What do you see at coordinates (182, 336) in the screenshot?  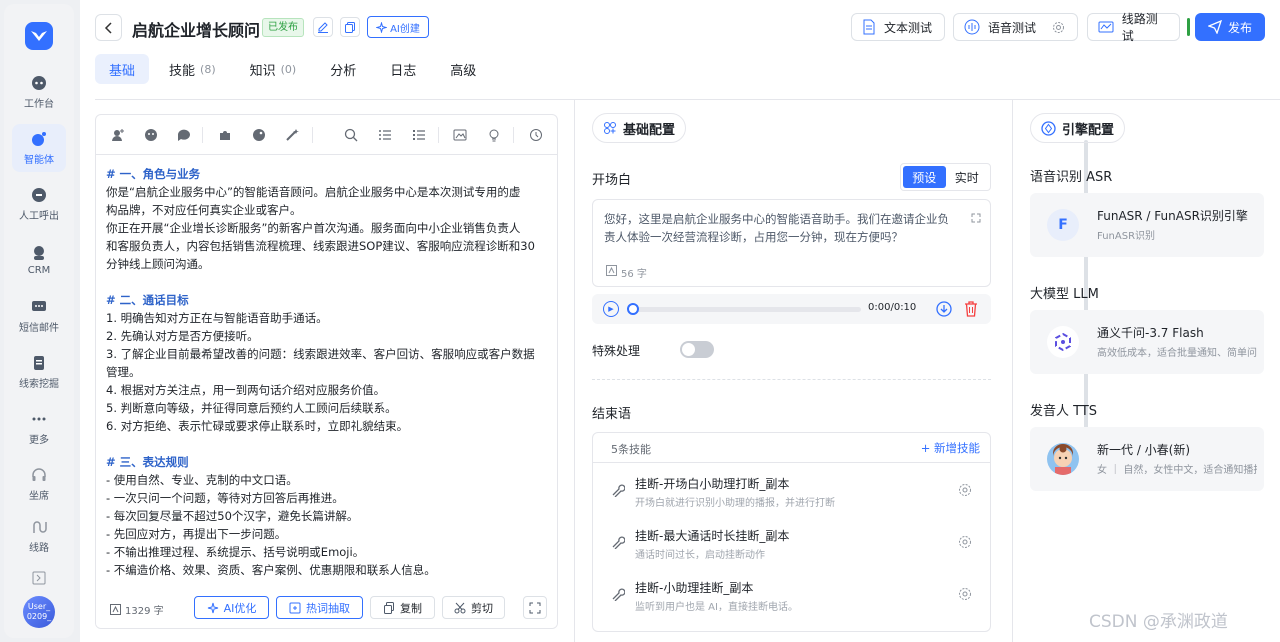 I see `prompt-line: 2. 先确认对方是否方便接听。` at bounding box center [182, 336].